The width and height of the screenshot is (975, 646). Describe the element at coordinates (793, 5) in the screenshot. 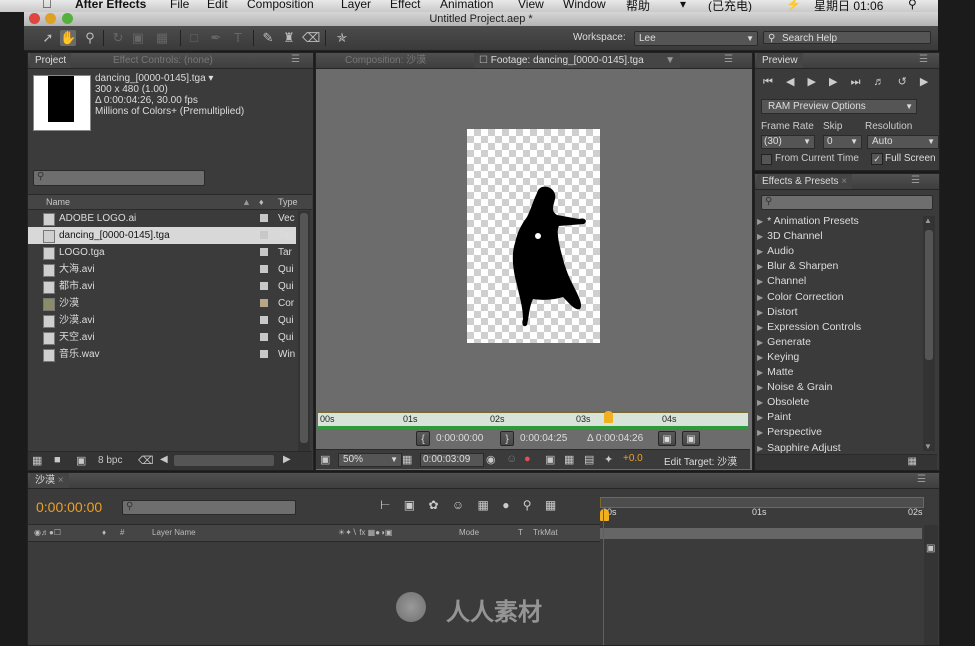

I see `power-icon: ⚡` at that location.